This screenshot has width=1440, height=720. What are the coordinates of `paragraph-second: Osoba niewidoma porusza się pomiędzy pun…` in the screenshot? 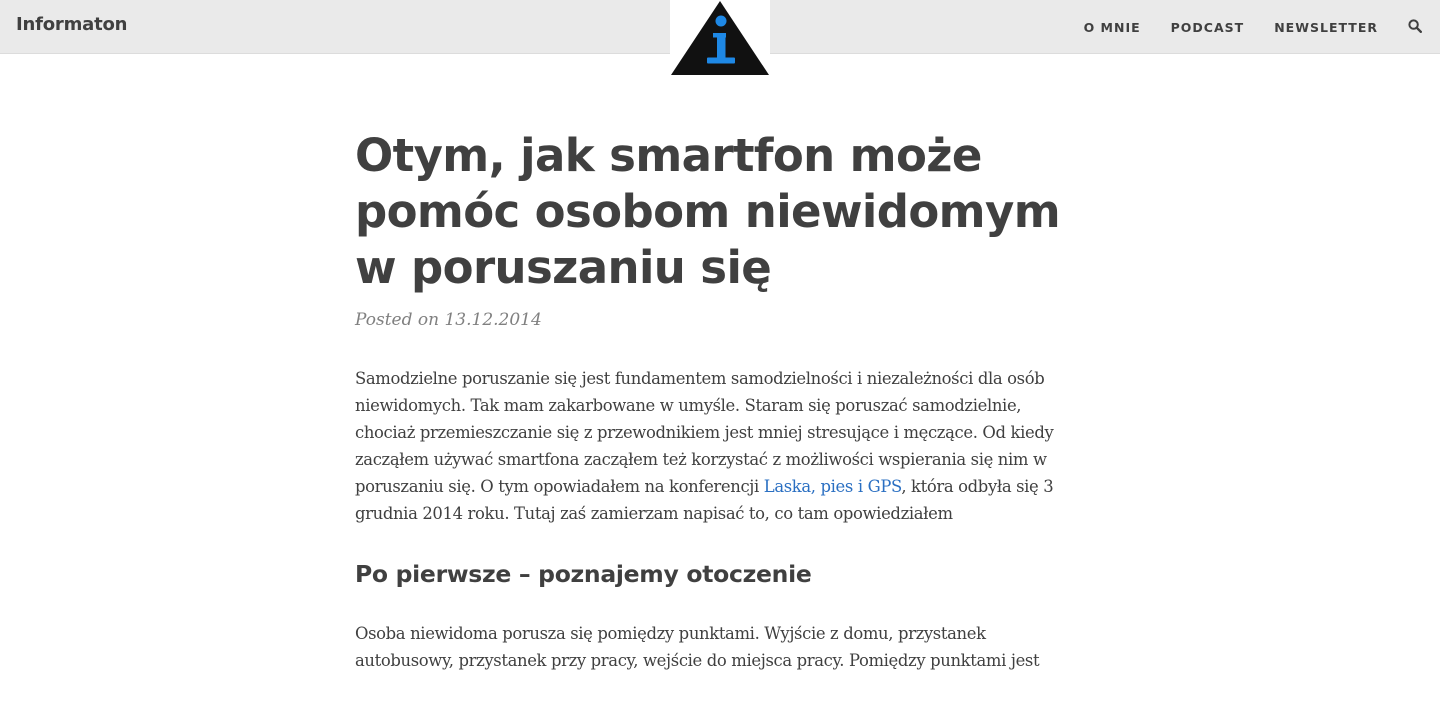 It's located at (697, 647).